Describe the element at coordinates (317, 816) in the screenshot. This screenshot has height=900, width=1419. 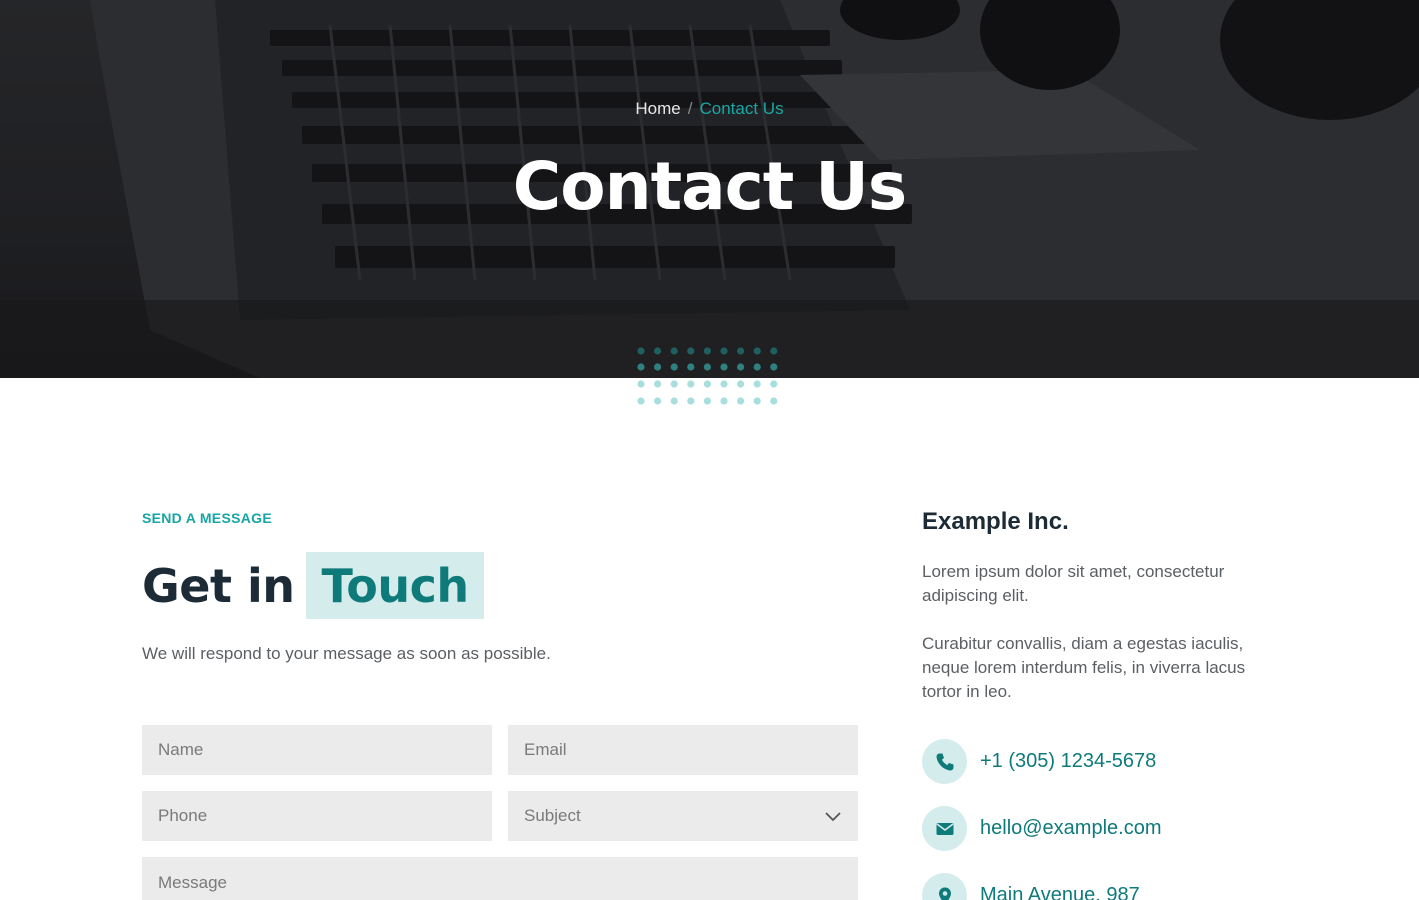
I see `phone-field: Phone` at that location.